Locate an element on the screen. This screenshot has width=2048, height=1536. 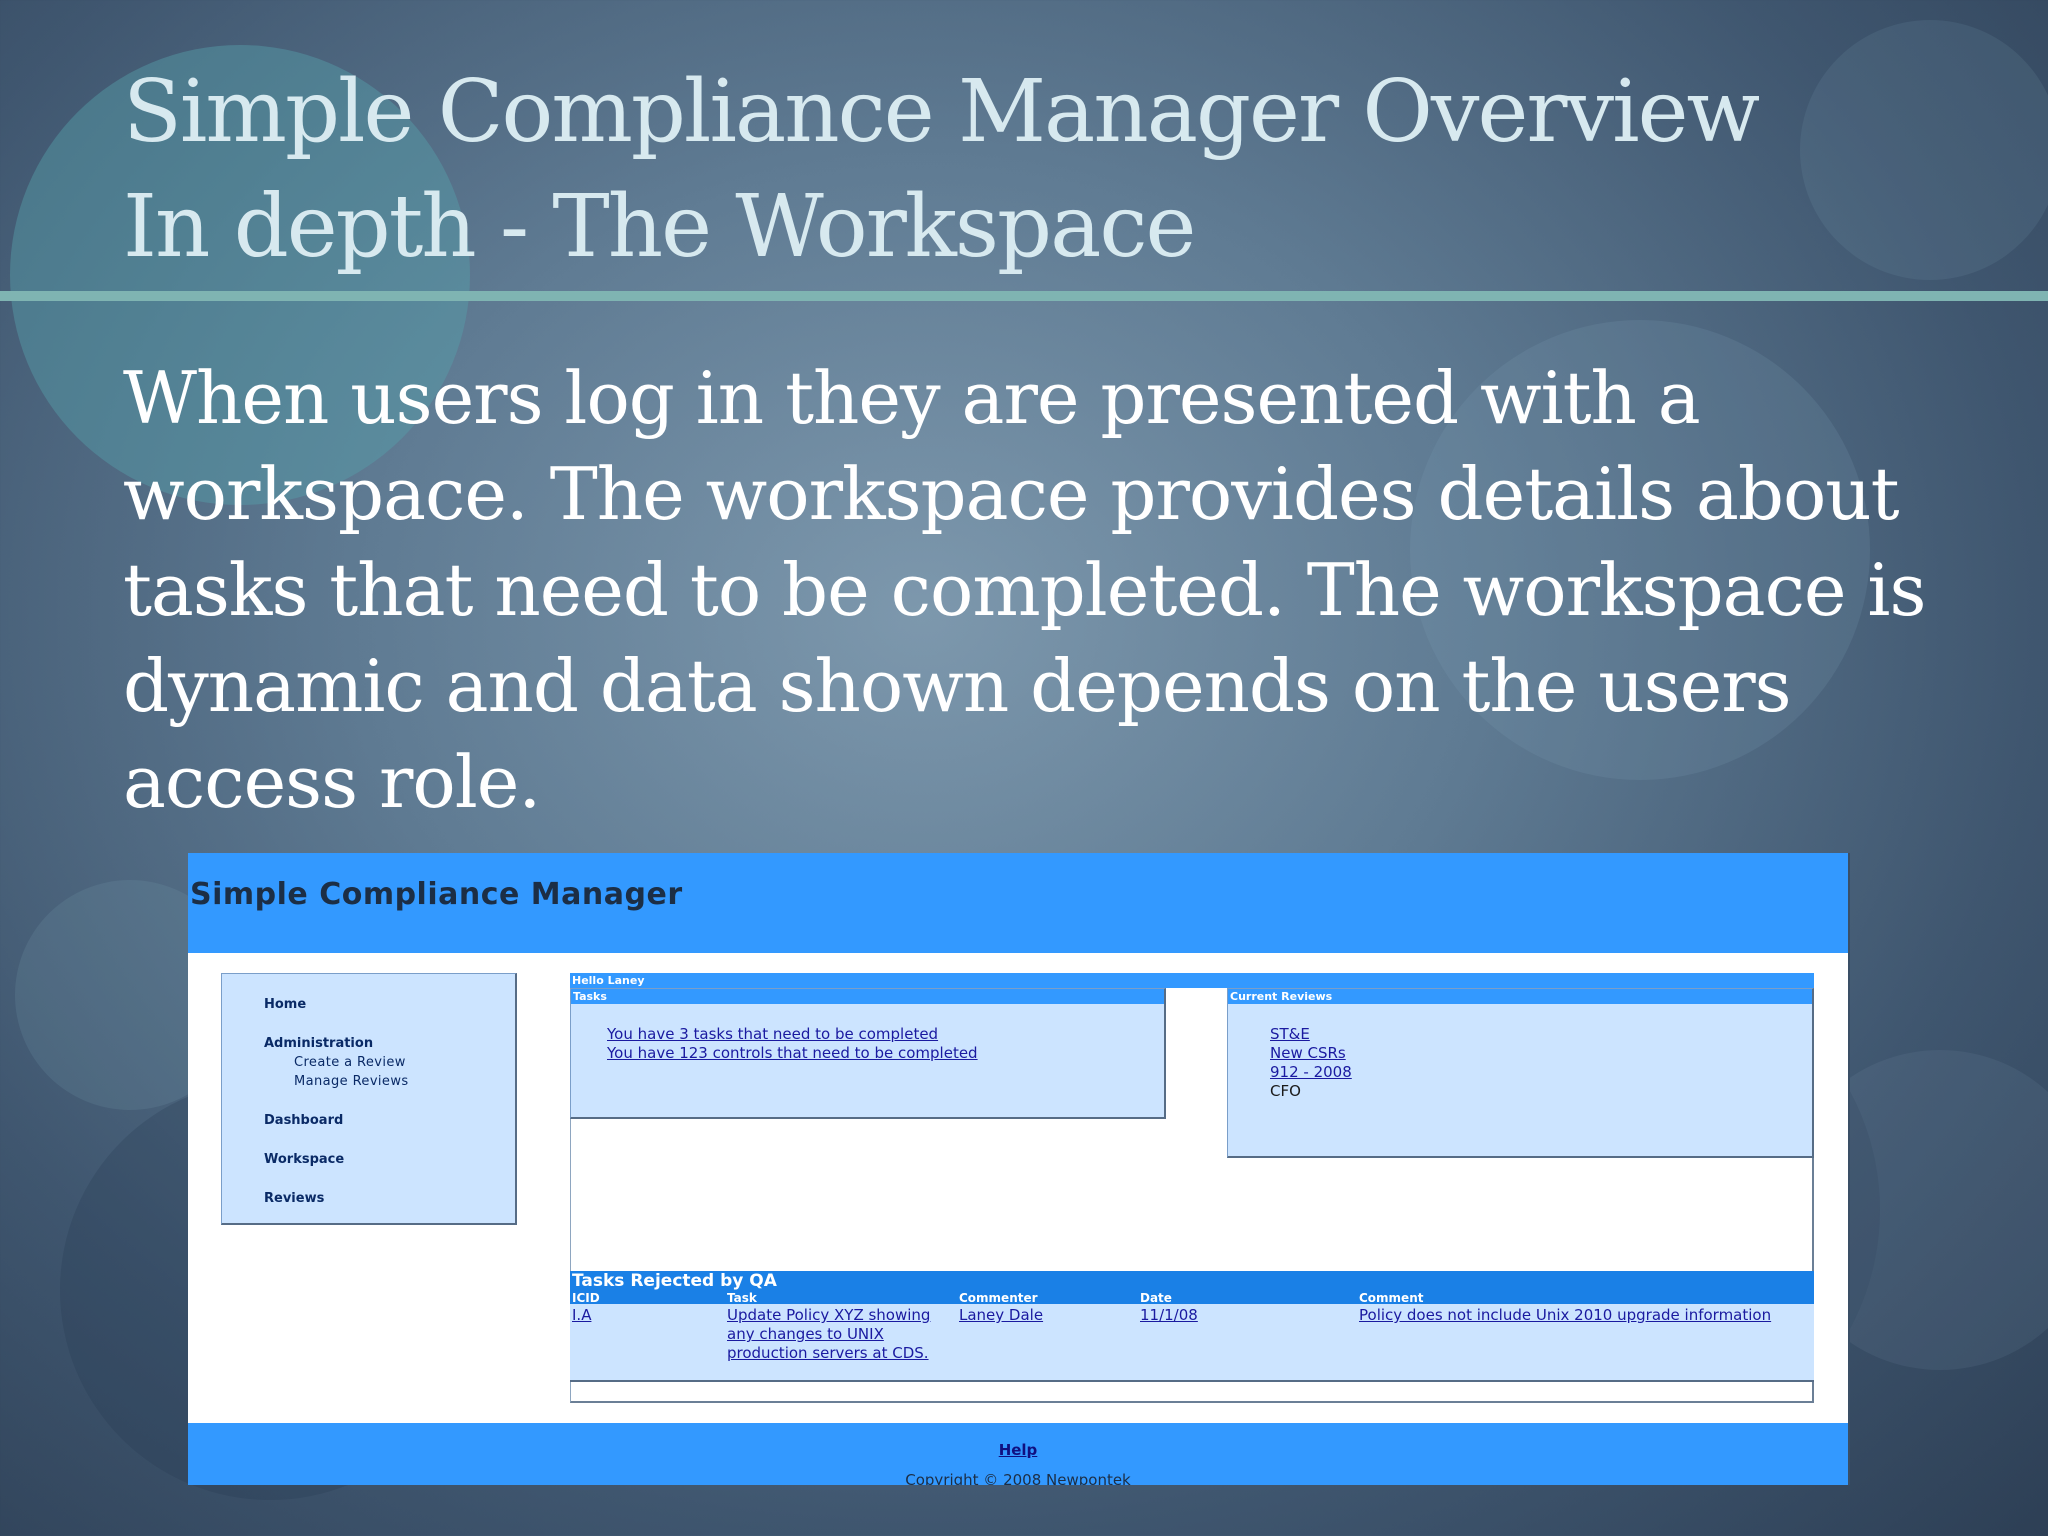
rejected-title: Tasks Rejected by QA is located at coordinates (674, 1281).